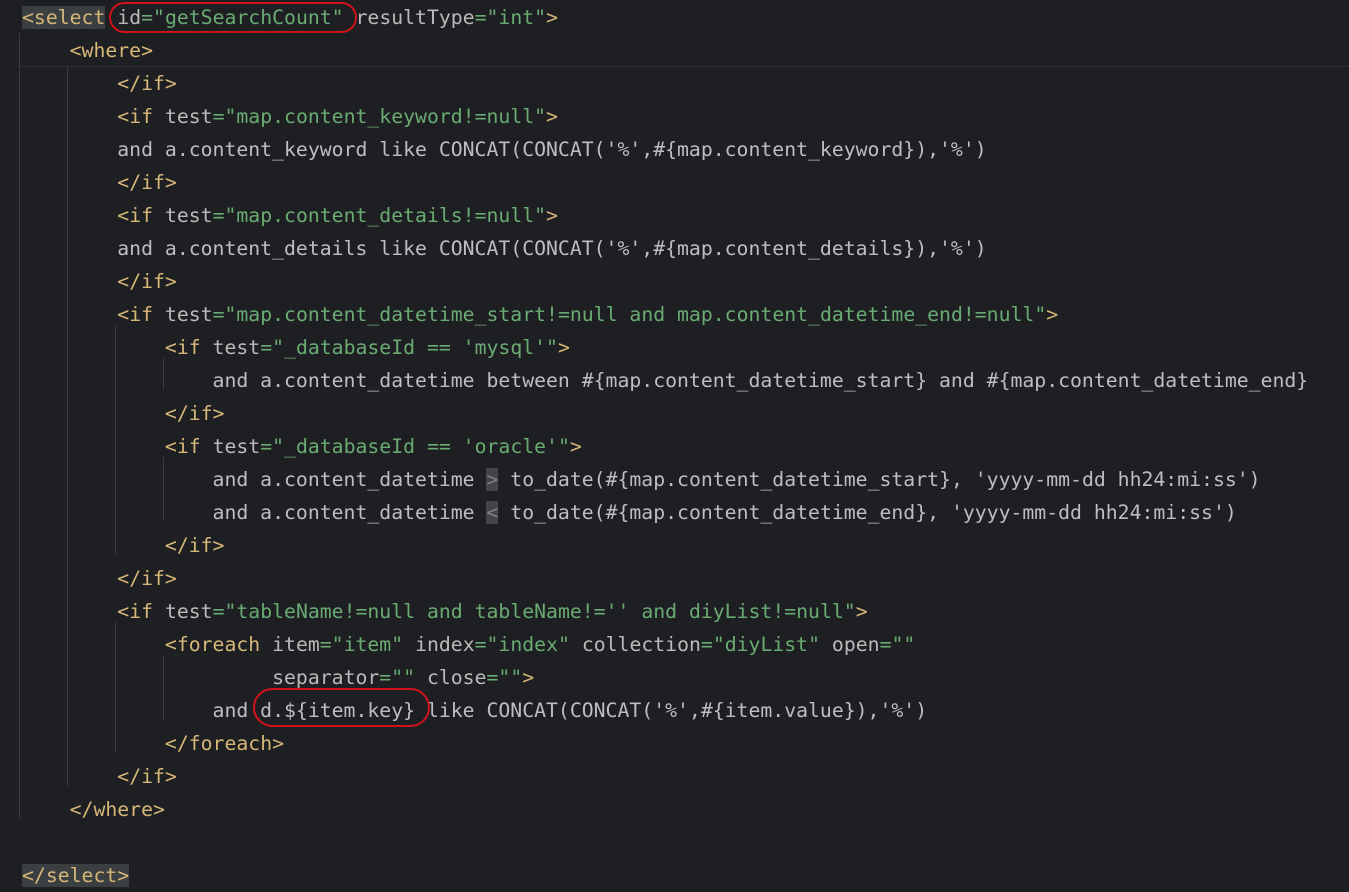 The width and height of the screenshot is (1349, 892). I want to click on code-line: </select>, so click(76, 875).